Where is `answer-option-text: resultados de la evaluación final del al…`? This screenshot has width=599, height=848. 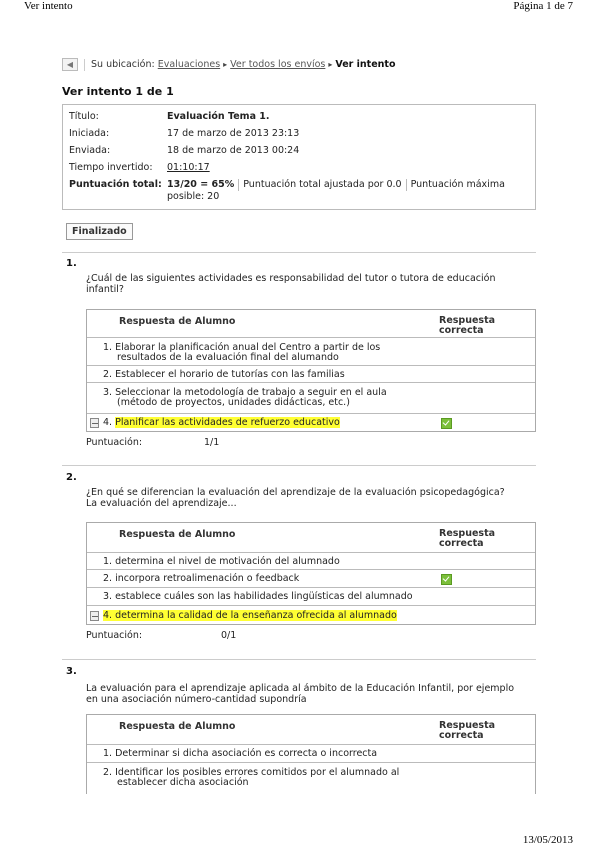
answer-option-text: resultados de la evaluación final del al… is located at coordinates (228, 357).